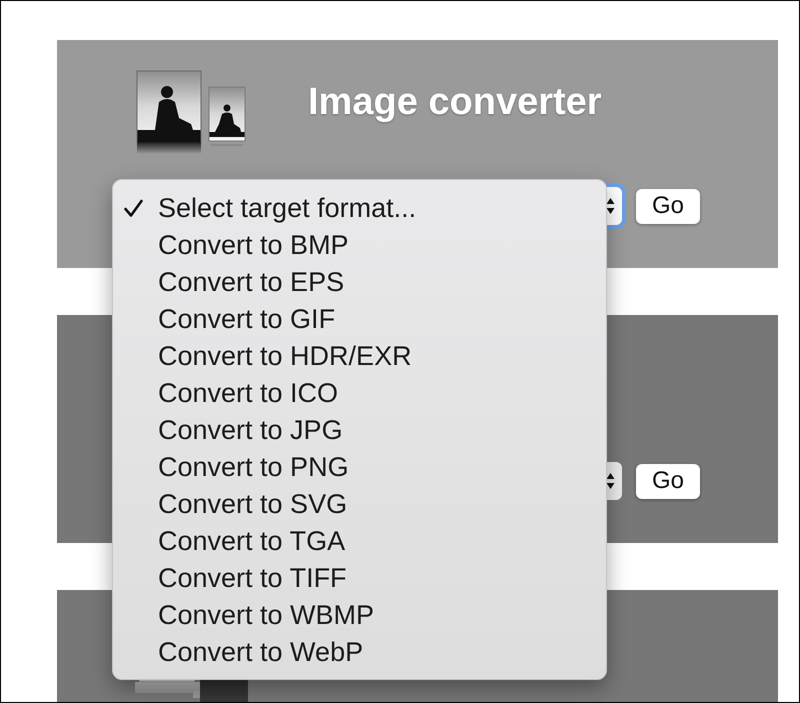 This screenshot has height=703, width=800. Describe the element at coordinates (359, 430) in the screenshot. I see `menu-option: Convert to JPG` at that location.